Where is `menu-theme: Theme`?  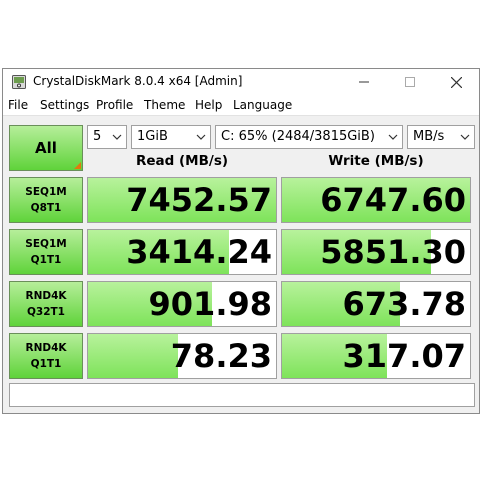 menu-theme: Theme is located at coordinates (164, 105).